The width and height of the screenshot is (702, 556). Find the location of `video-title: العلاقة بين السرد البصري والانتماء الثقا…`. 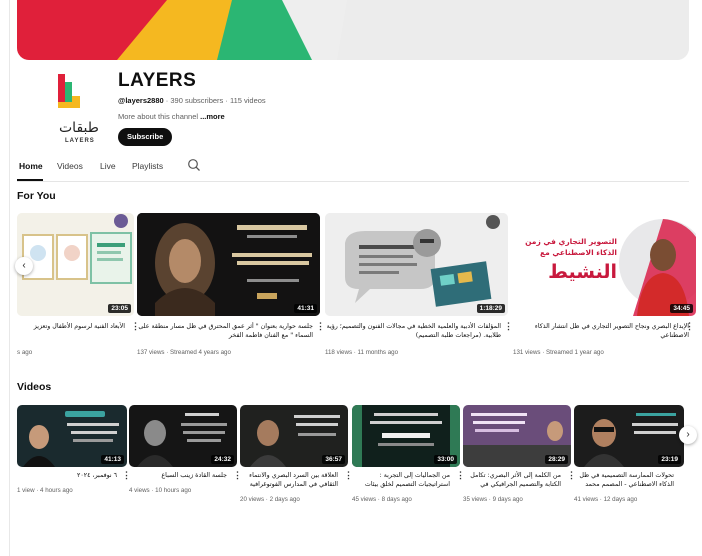

video-title: العلاقة بين السرد البصري والانتماء الثقا… is located at coordinates (289, 480).